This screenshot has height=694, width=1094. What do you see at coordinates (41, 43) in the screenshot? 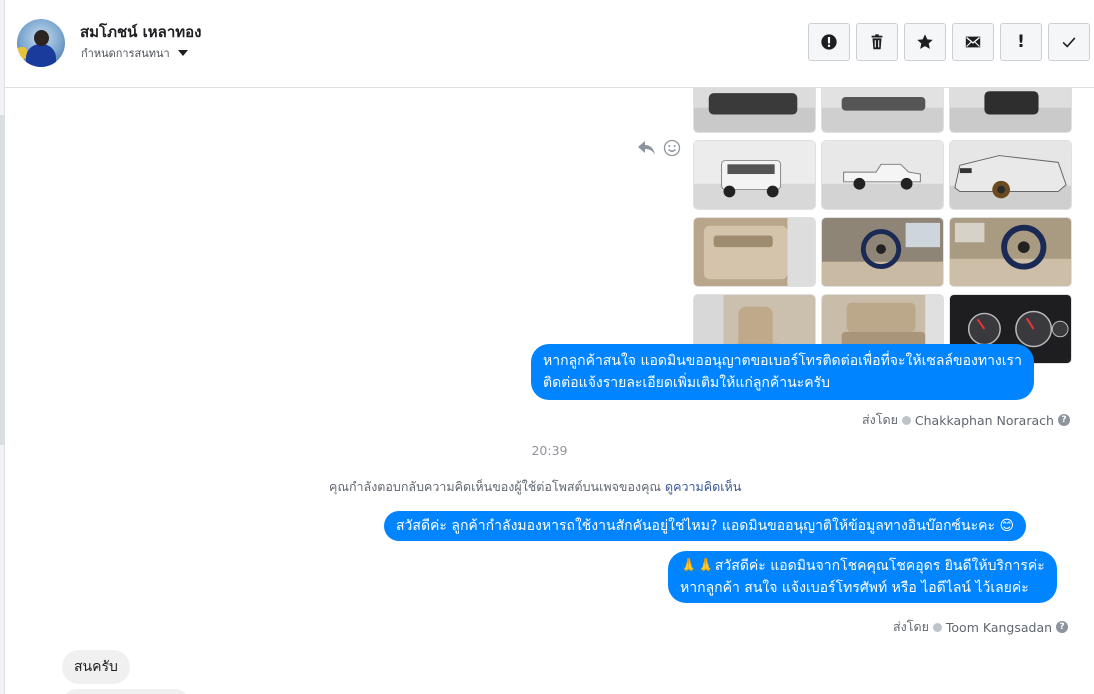
I see `avatar` at bounding box center [41, 43].